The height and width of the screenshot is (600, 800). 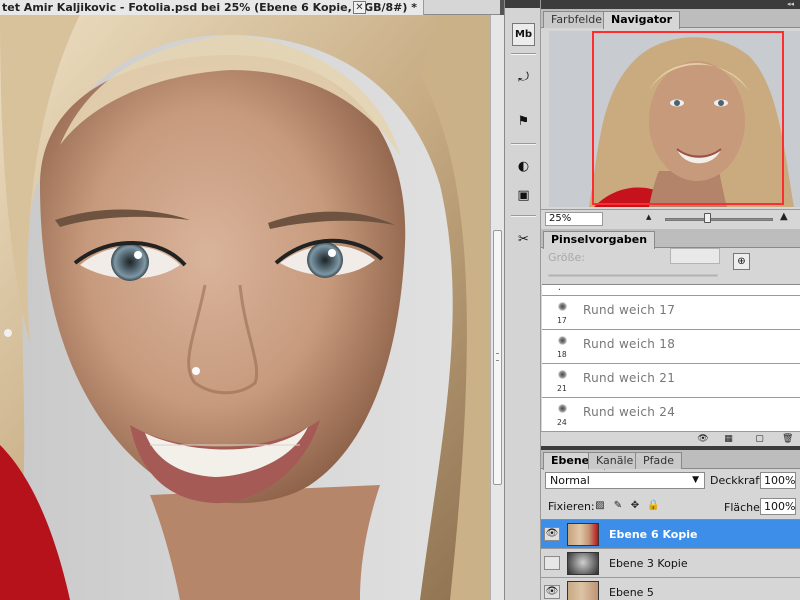 What do you see at coordinates (562, 354) in the screenshot?
I see `brush-size-number: 18` at bounding box center [562, 354].